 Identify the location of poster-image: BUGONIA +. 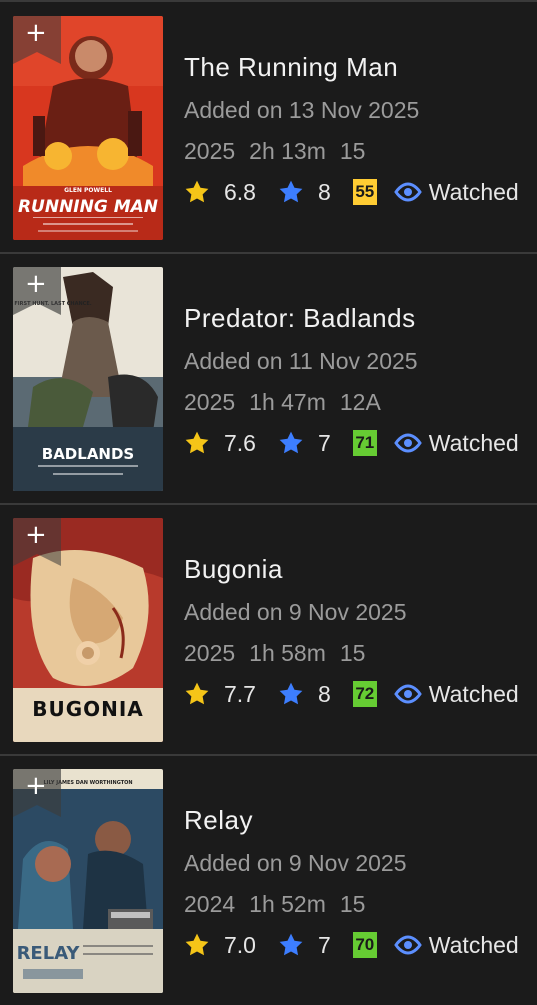
(88, 630).